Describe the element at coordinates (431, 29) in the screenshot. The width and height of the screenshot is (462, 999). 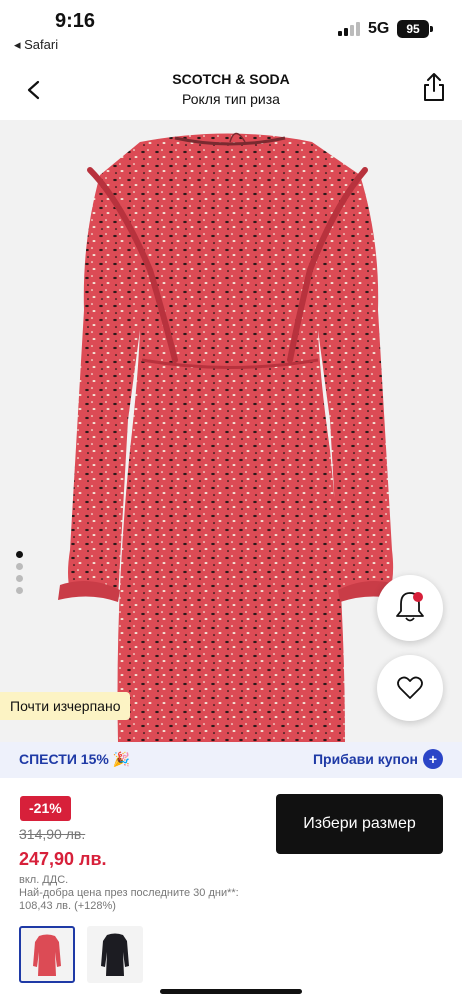
I see `battery-icon` at that location.